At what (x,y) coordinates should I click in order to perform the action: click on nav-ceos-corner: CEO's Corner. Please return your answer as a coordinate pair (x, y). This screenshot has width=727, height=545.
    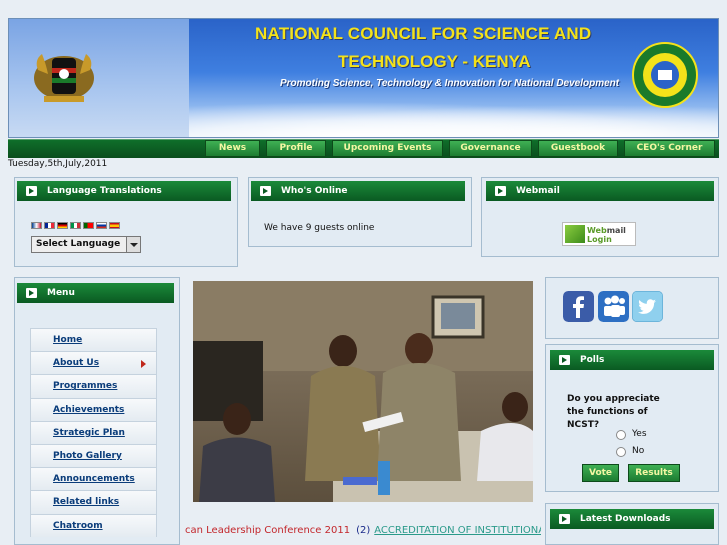
    Looking at the image, I should click on (669, 148).